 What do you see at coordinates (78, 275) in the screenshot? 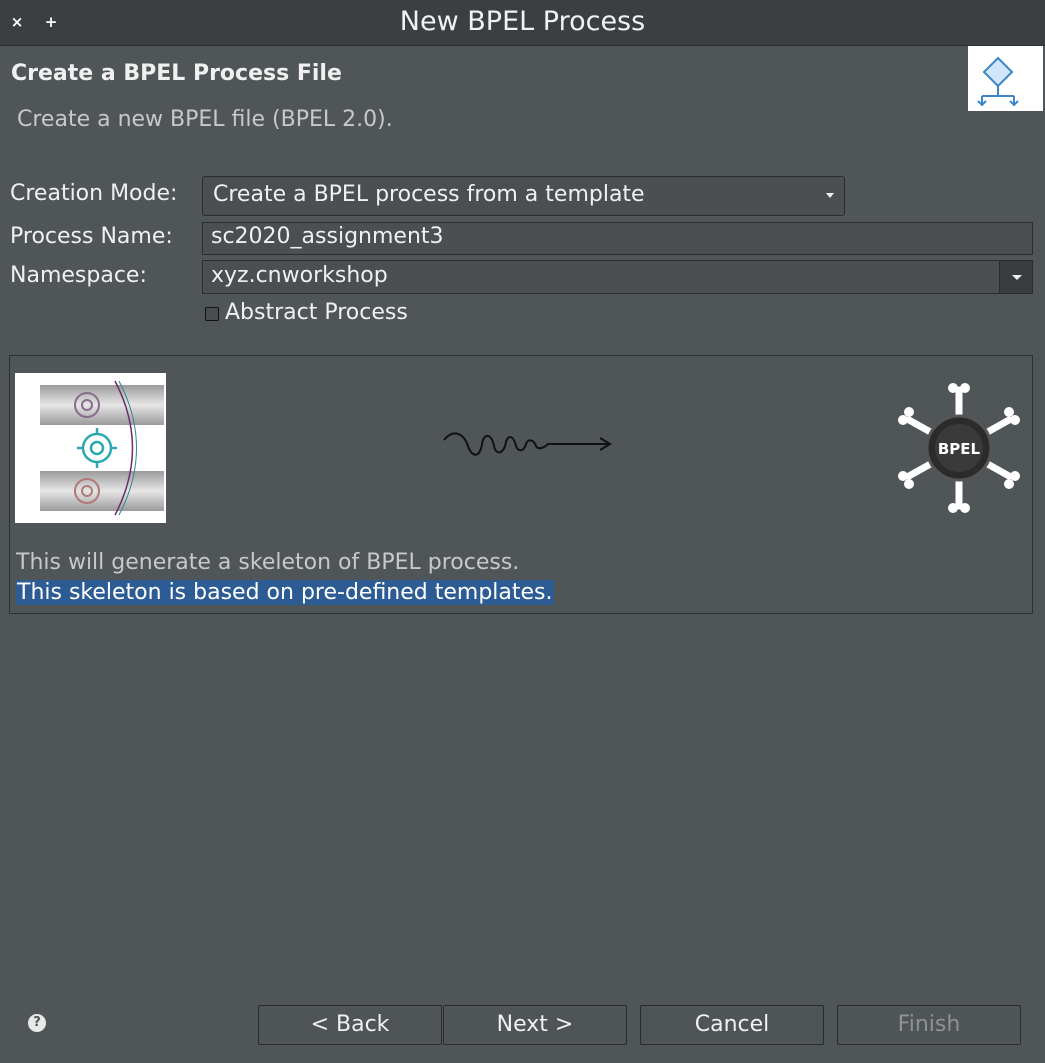
I see `namespace-label: Namespace:` at bounding box center [78, 275].